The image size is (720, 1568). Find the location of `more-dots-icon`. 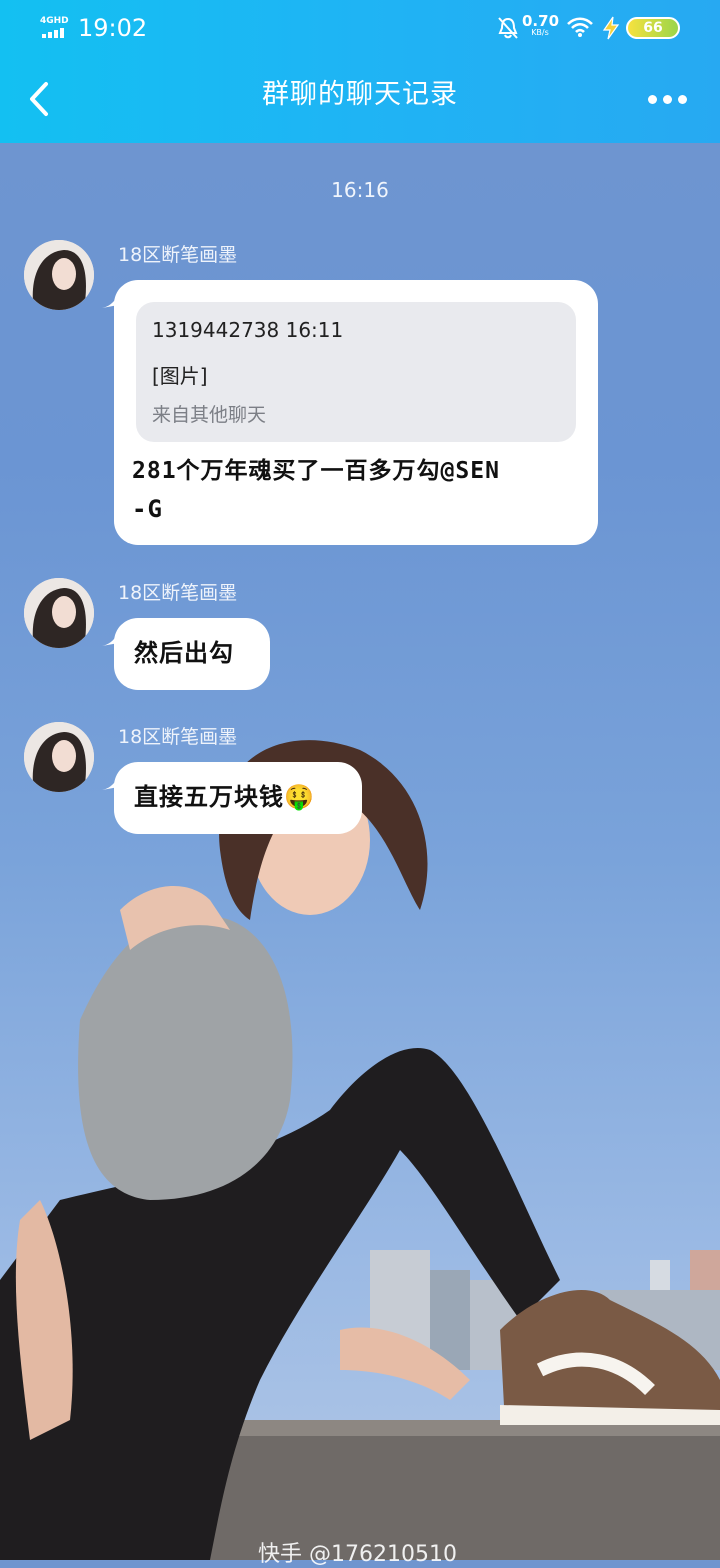

more-dots-icon is located at coordinates (670, 99).